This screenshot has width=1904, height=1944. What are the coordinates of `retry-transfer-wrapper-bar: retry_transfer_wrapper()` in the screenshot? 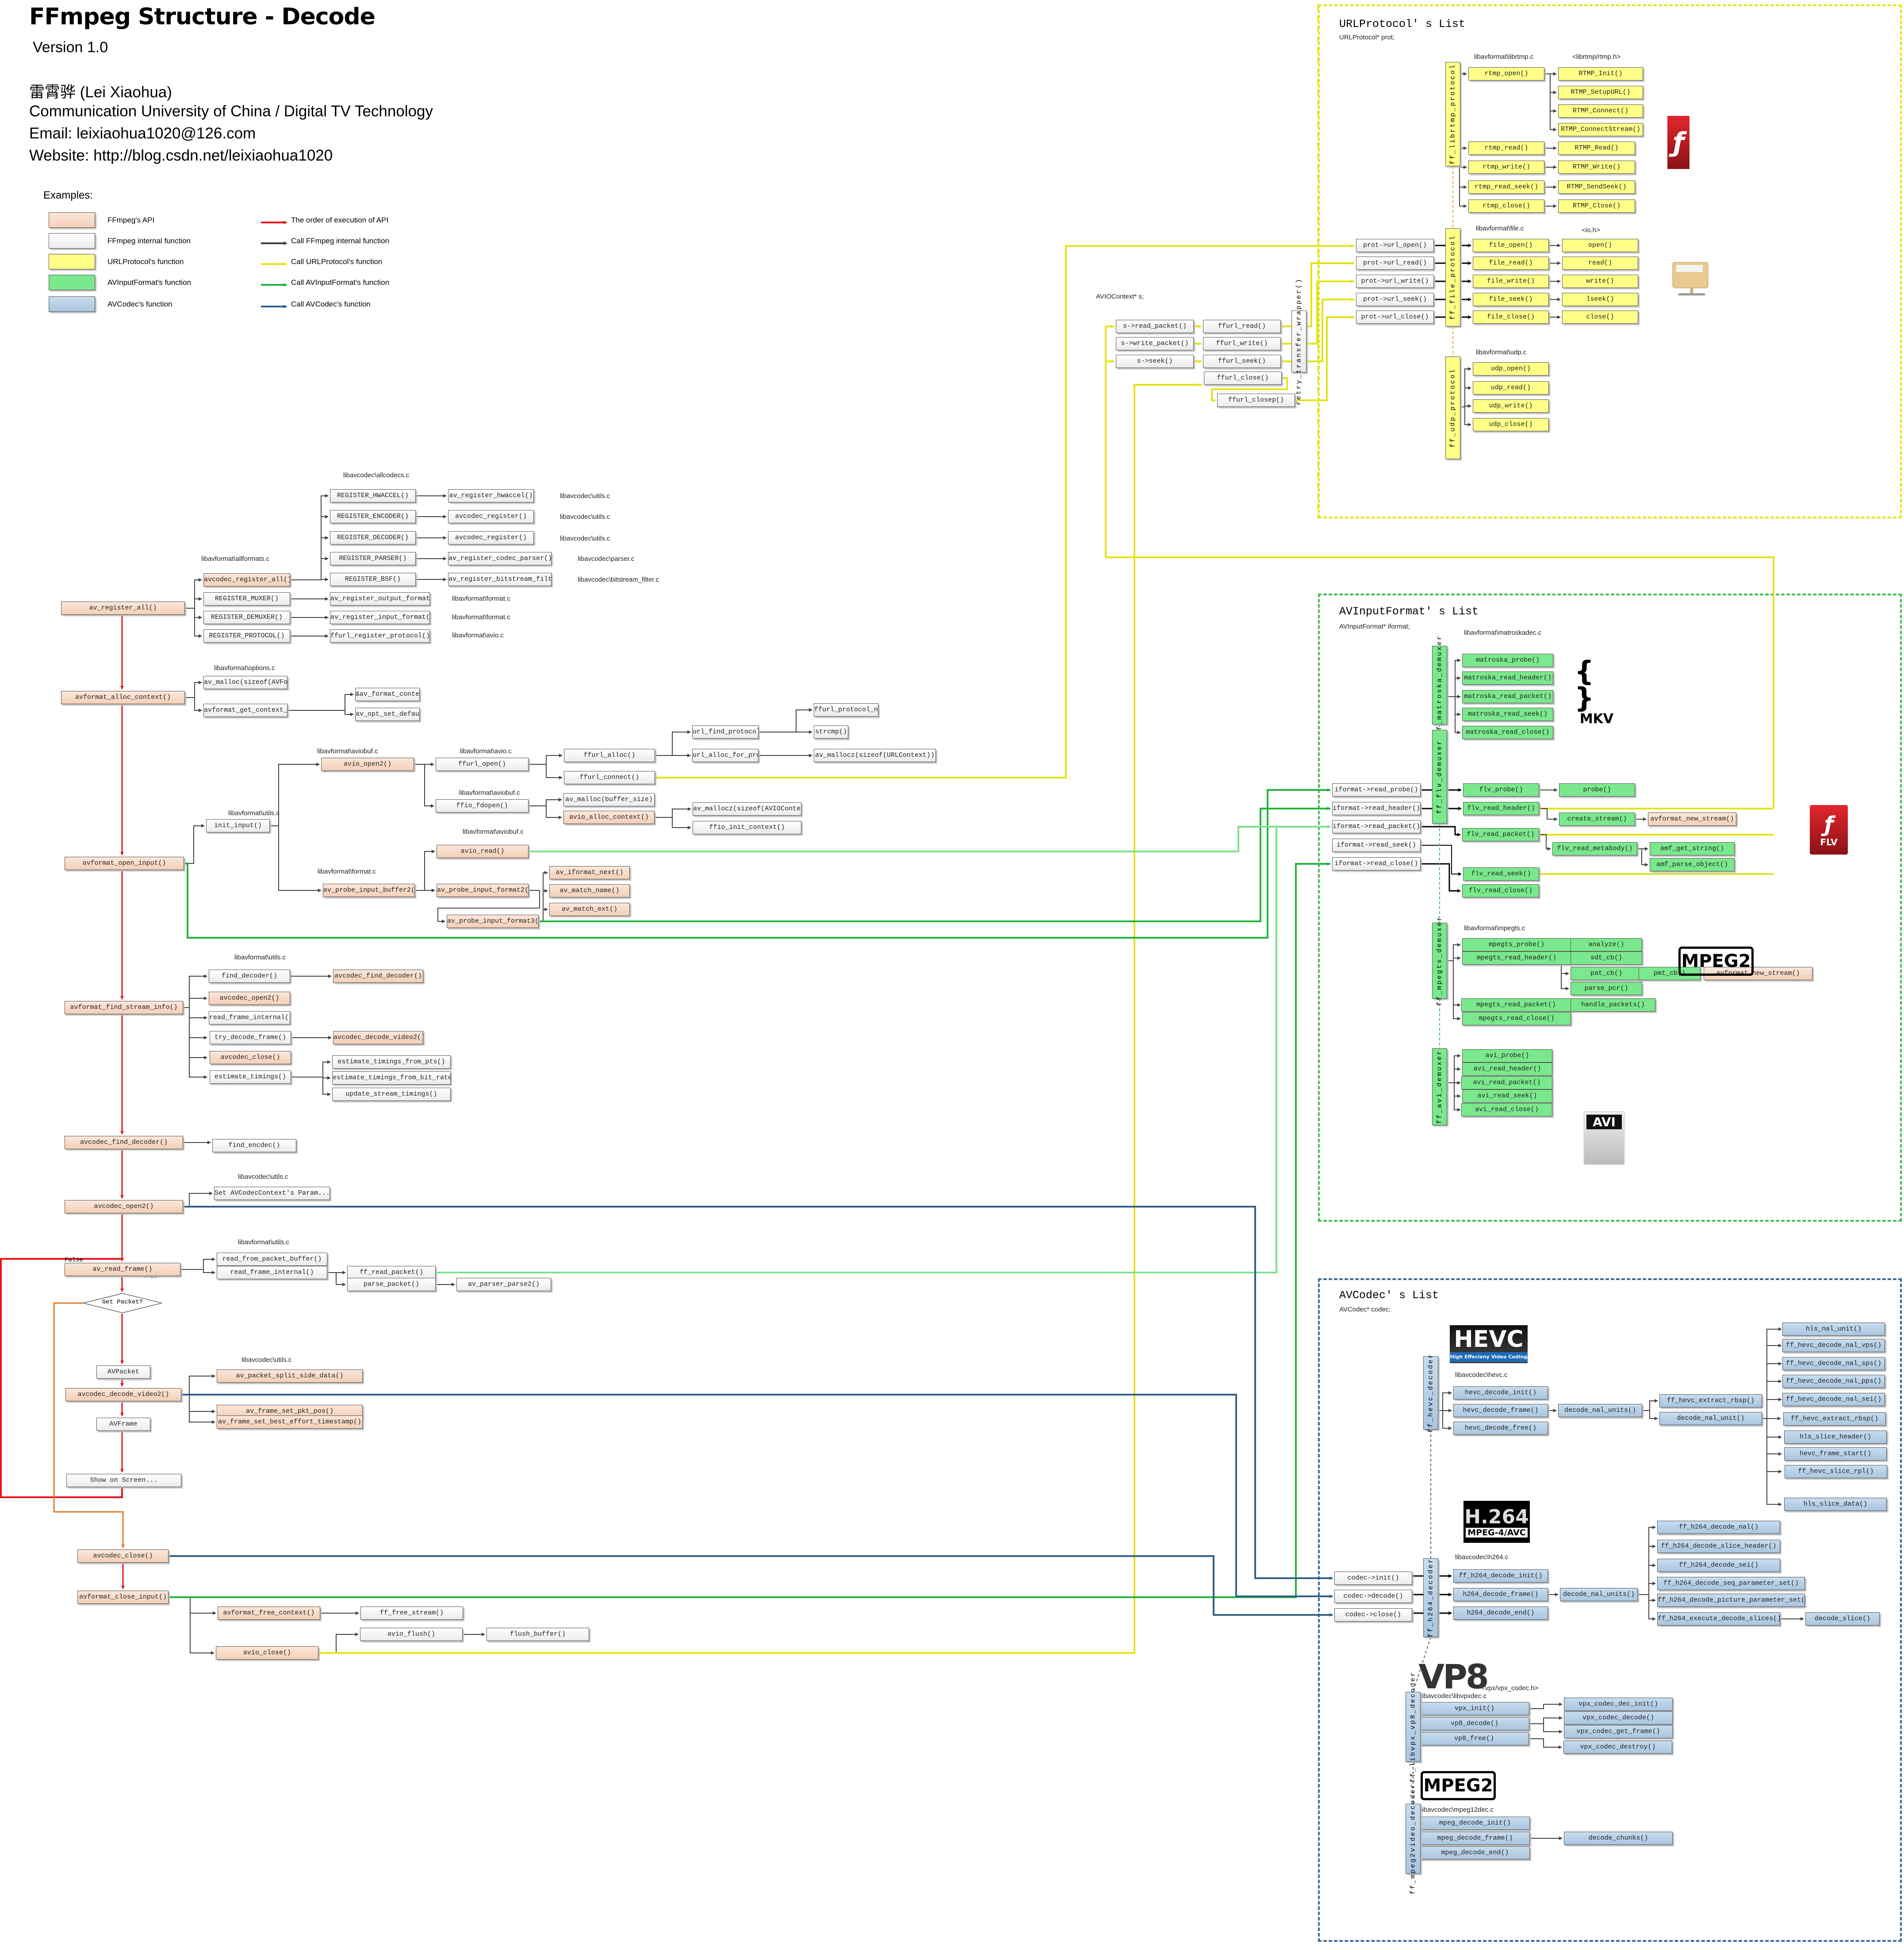 It's located at (1298, 341).